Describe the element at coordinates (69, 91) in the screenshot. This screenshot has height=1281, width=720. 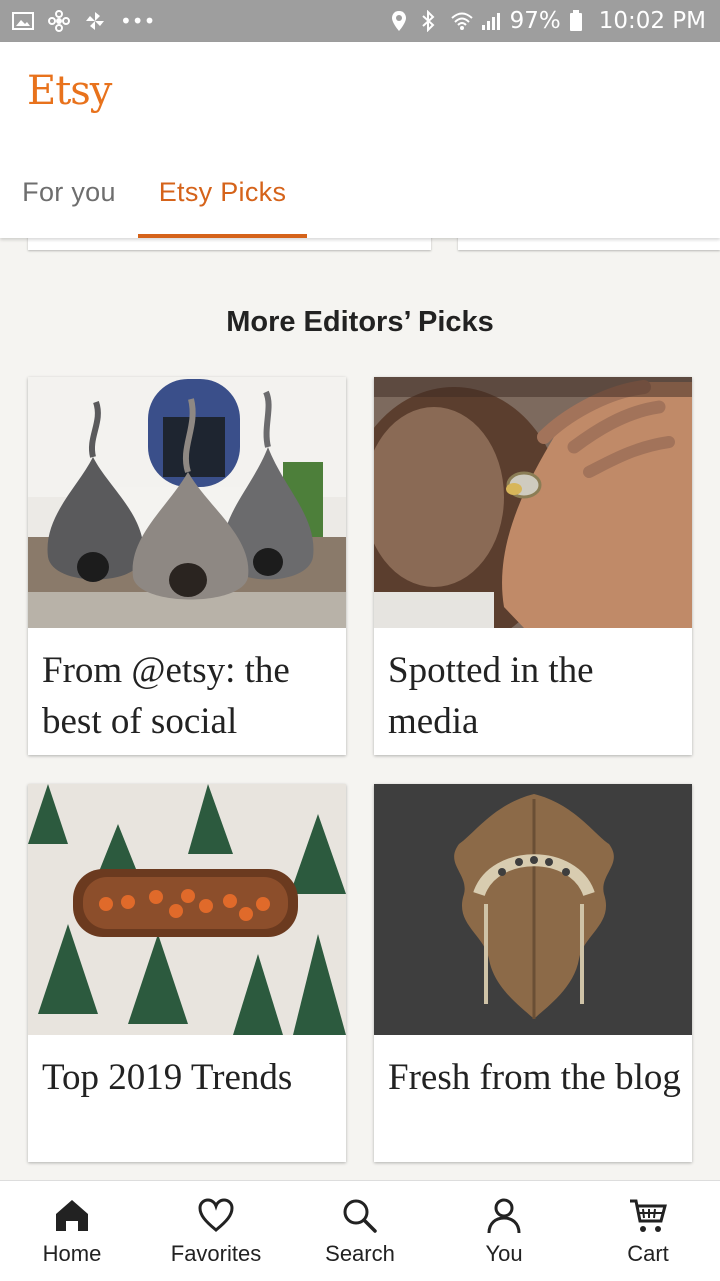
I see `etsy-logo: Etsy` at that location.